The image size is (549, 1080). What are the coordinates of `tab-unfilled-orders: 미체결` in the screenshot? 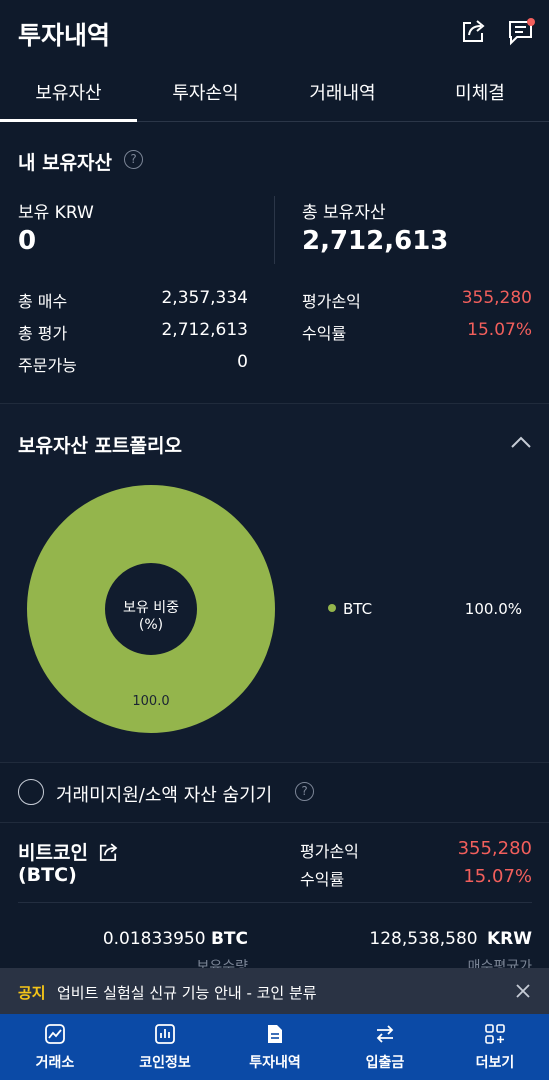 It's located at (480, 96).